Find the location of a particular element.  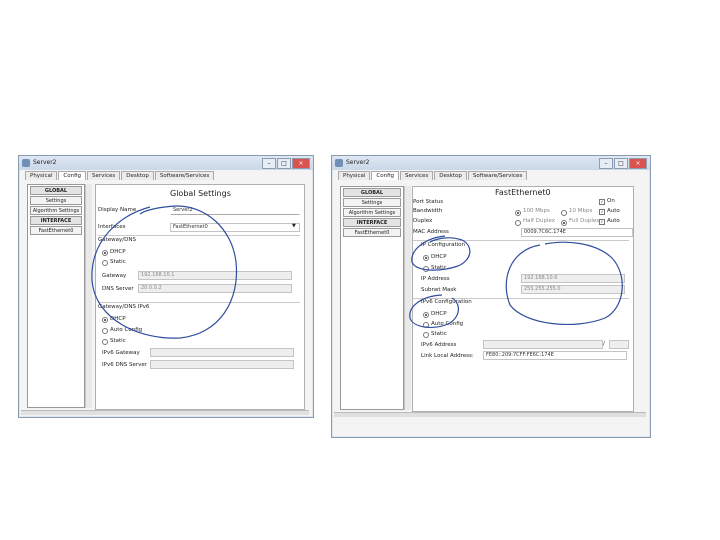

ipv6-gateway-input is located at coordinates (222, 352).